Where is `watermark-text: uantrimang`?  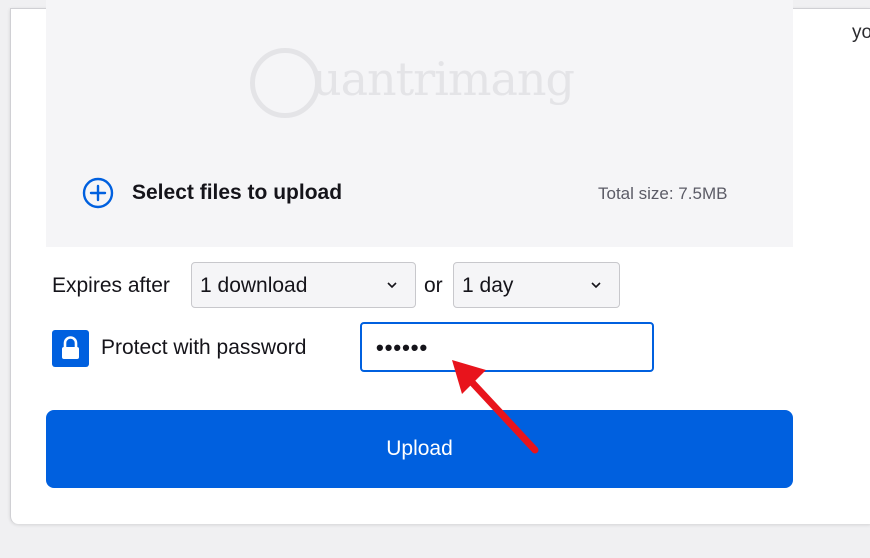 watermark-text: uantrimang is located at coordinates (443, 79).